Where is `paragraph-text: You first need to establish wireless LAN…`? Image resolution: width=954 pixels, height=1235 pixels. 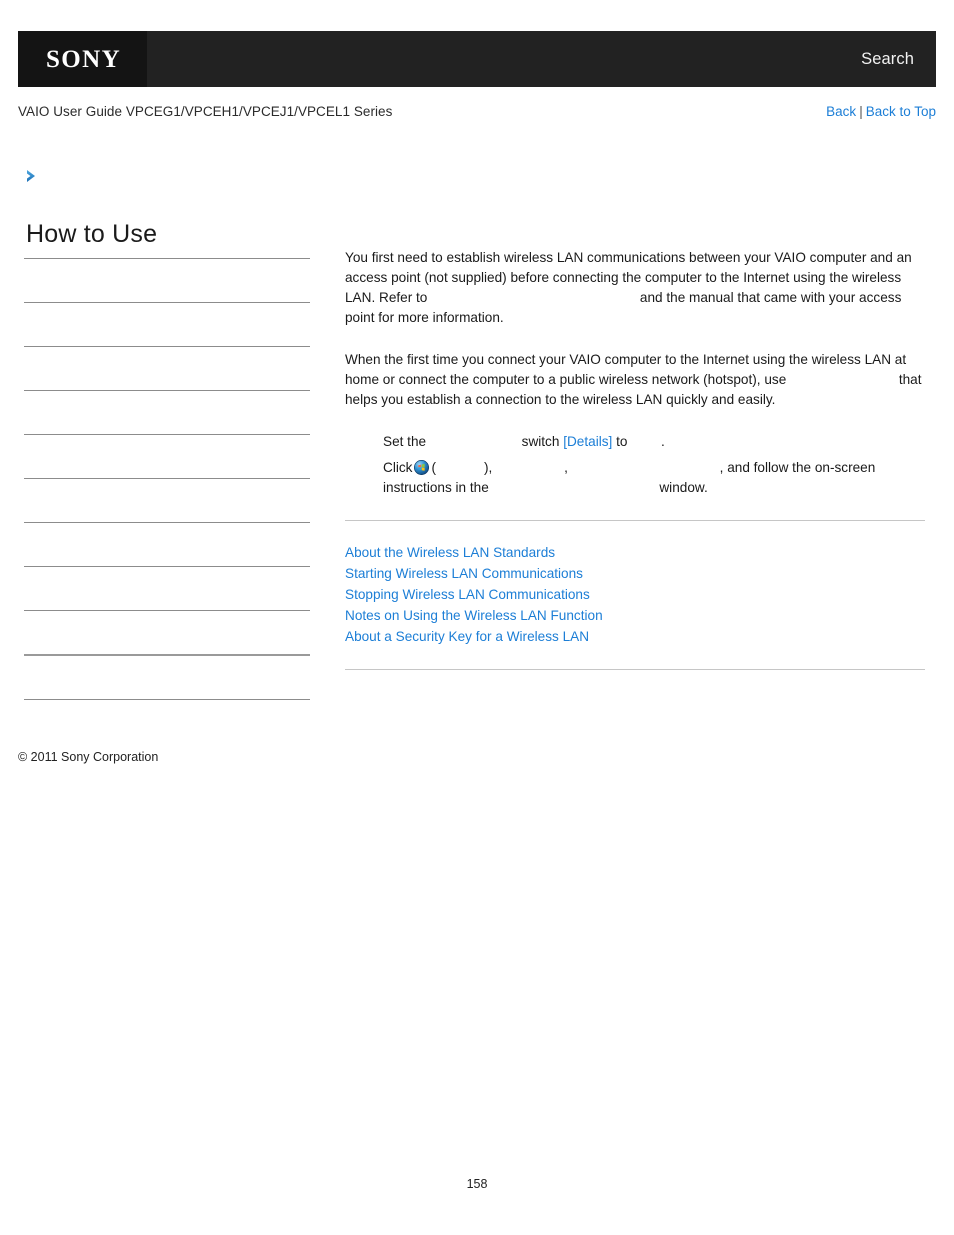
paragraph-text: You first need to establish wireless LAN… is located at coordinates (635, 288).